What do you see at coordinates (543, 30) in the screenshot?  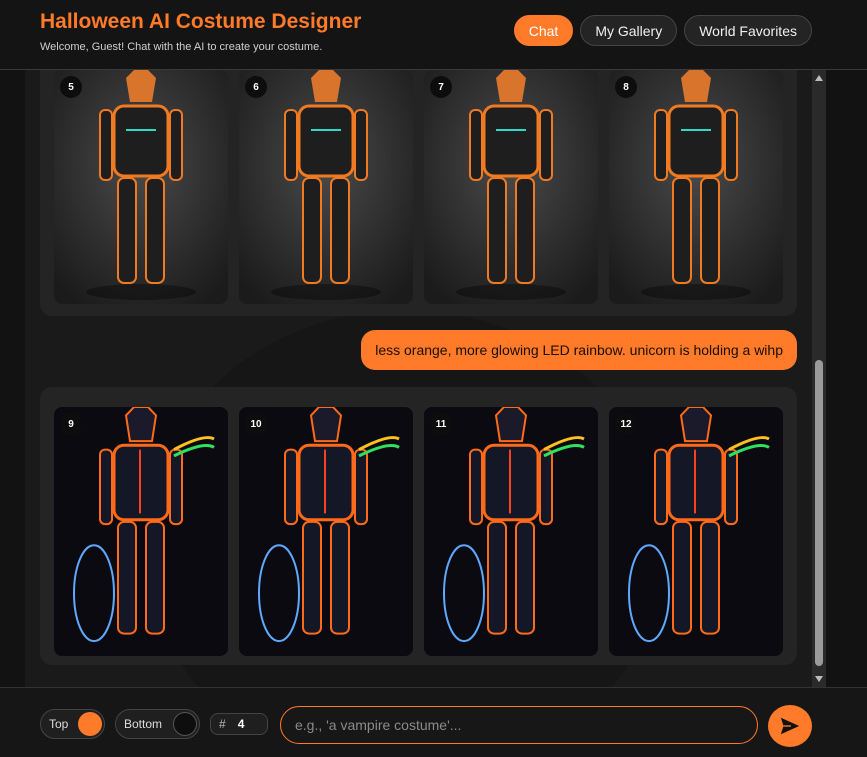 I see `nav-chat-button: Chat` at bounding box center [543, 30].